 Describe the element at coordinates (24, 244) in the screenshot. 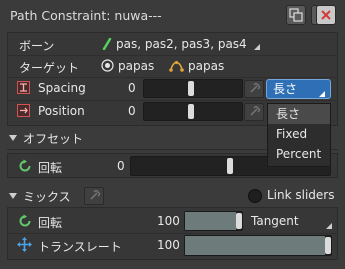

I see `translate-icon` at that location.